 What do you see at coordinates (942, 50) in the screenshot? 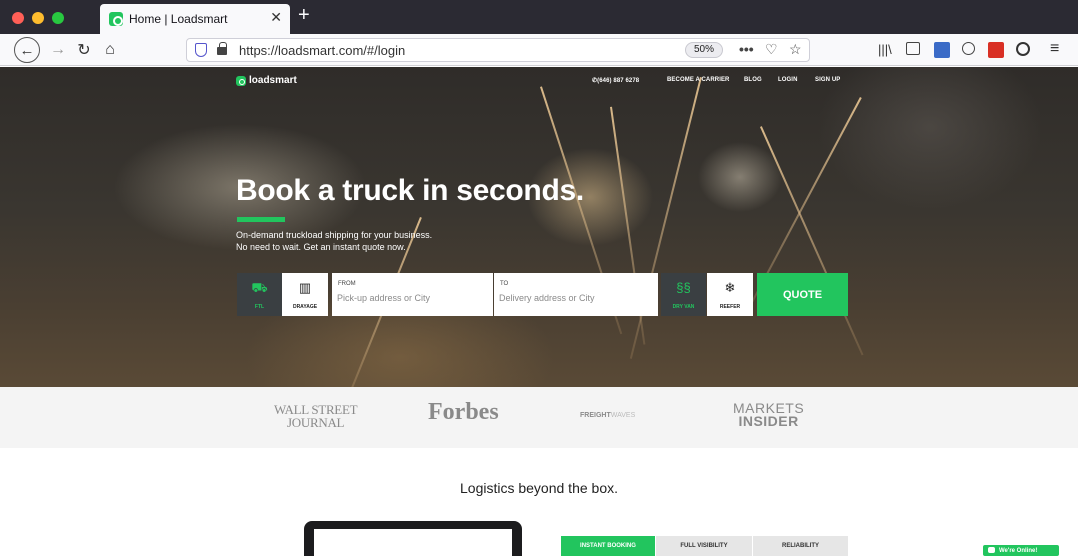
I see `screenshot-extension-icon` at bounding box center [942, 50].